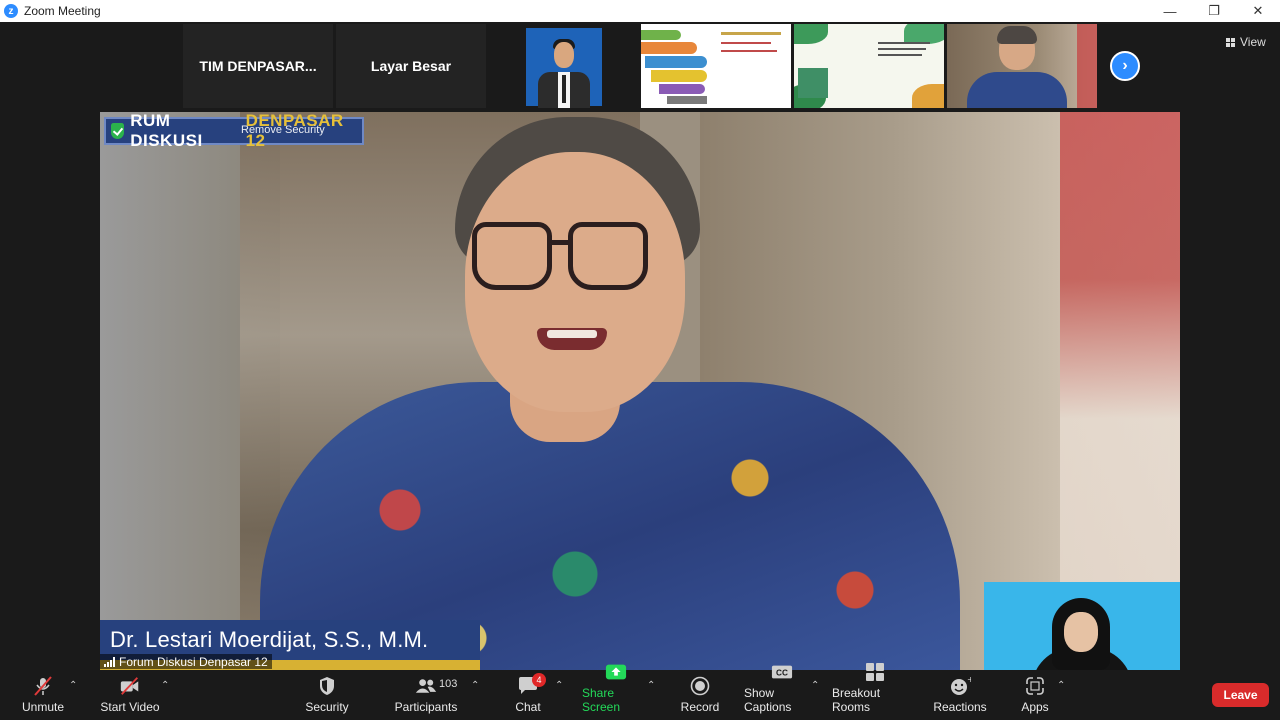 The height and width of the screenshot is (720, 1280). I want to click on participants-count: 103, so click(448, 684).